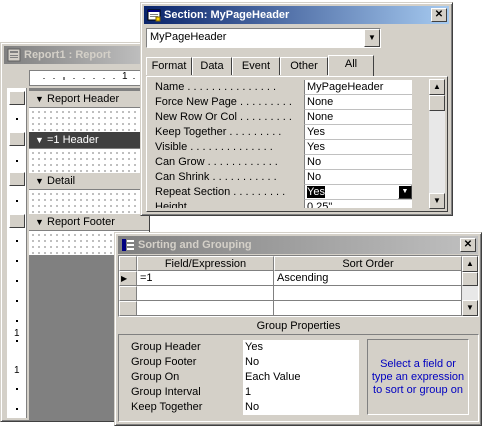 This screenshot has height=427, width=484. What do you see at coordinates (89, 161) in the screenshot?
I see `section-group-header` at bounding box center [89, 161].